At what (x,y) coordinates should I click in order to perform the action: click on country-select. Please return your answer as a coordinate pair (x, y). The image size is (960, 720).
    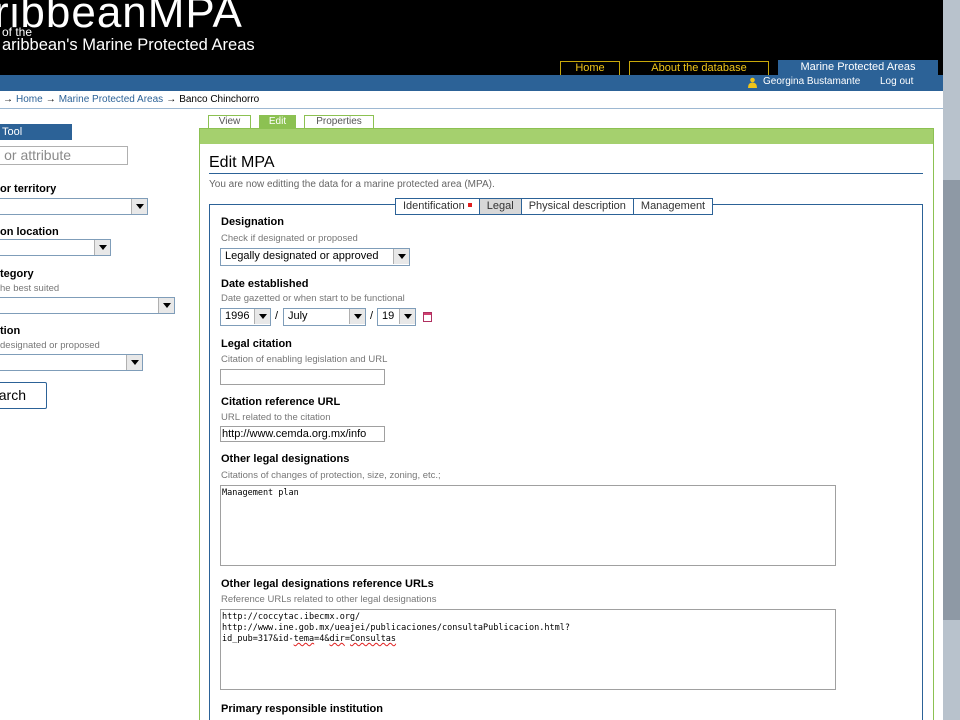
    Looking at the image, I should click on (74, 206).